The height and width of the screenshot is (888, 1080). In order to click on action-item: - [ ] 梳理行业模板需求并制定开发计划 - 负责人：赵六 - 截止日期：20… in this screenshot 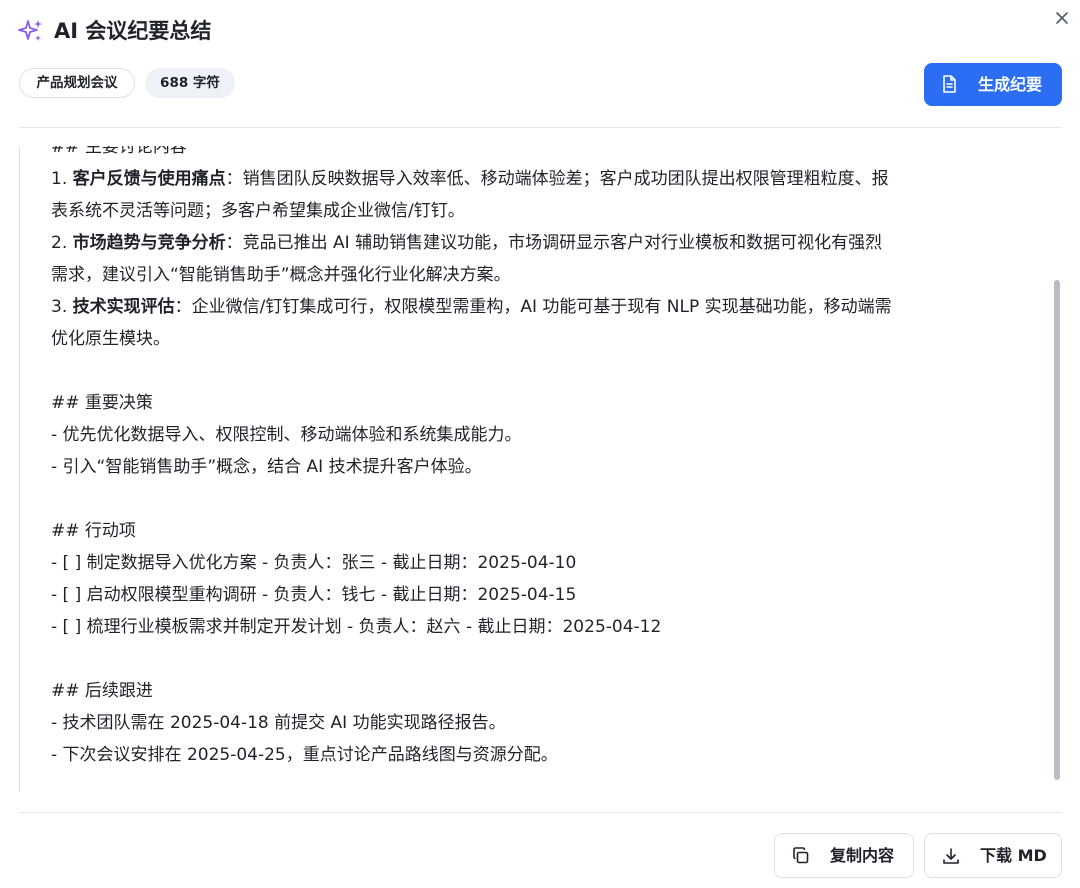, I will do `click(356, 627)`.